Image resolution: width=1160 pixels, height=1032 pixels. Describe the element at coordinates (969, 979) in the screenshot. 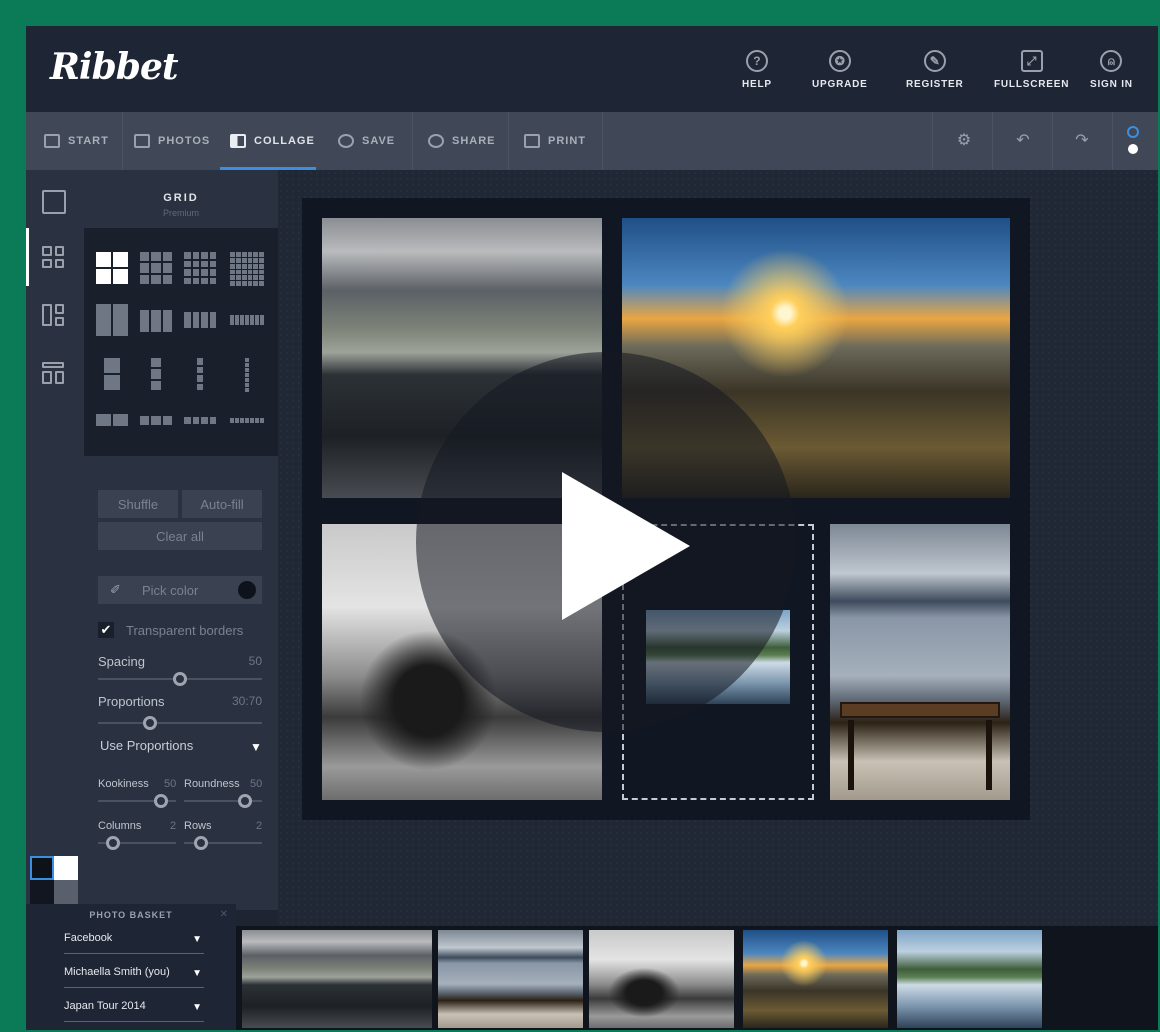

I see `basket-thumbnail-reflection` at that location.